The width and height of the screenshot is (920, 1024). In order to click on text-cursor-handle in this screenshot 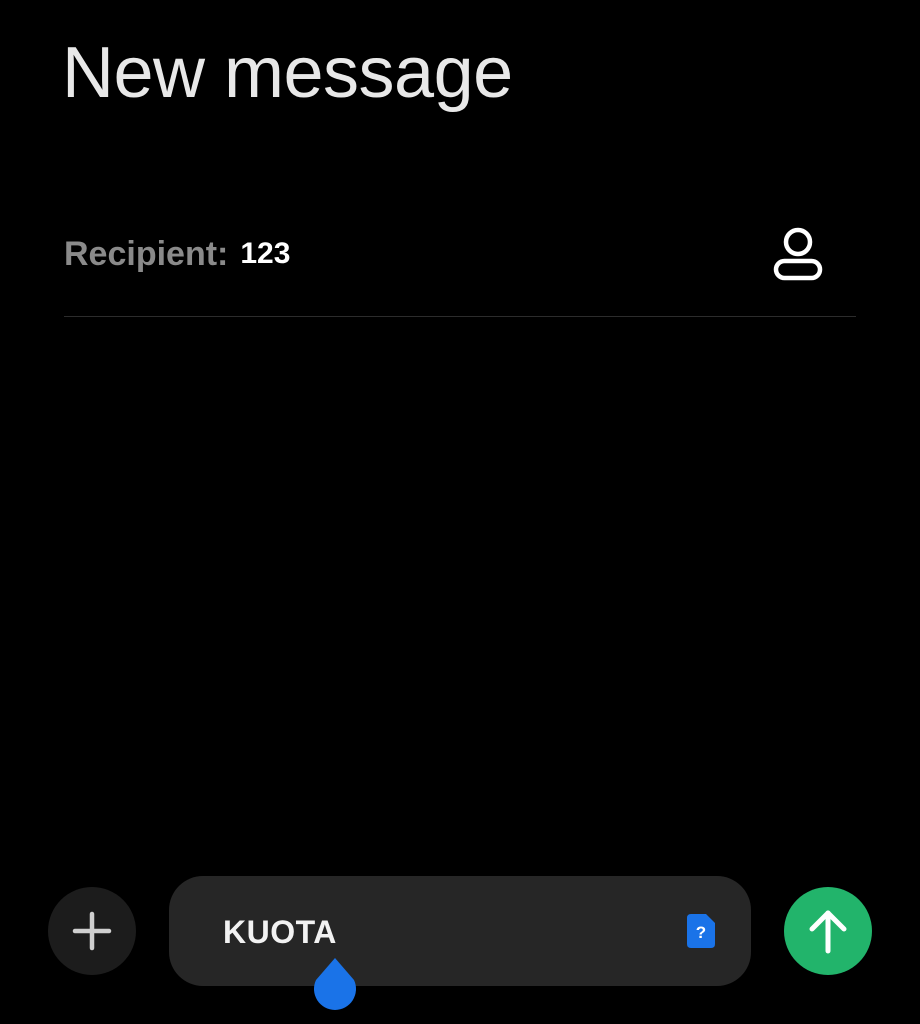, I will do `click(335, 984)`.